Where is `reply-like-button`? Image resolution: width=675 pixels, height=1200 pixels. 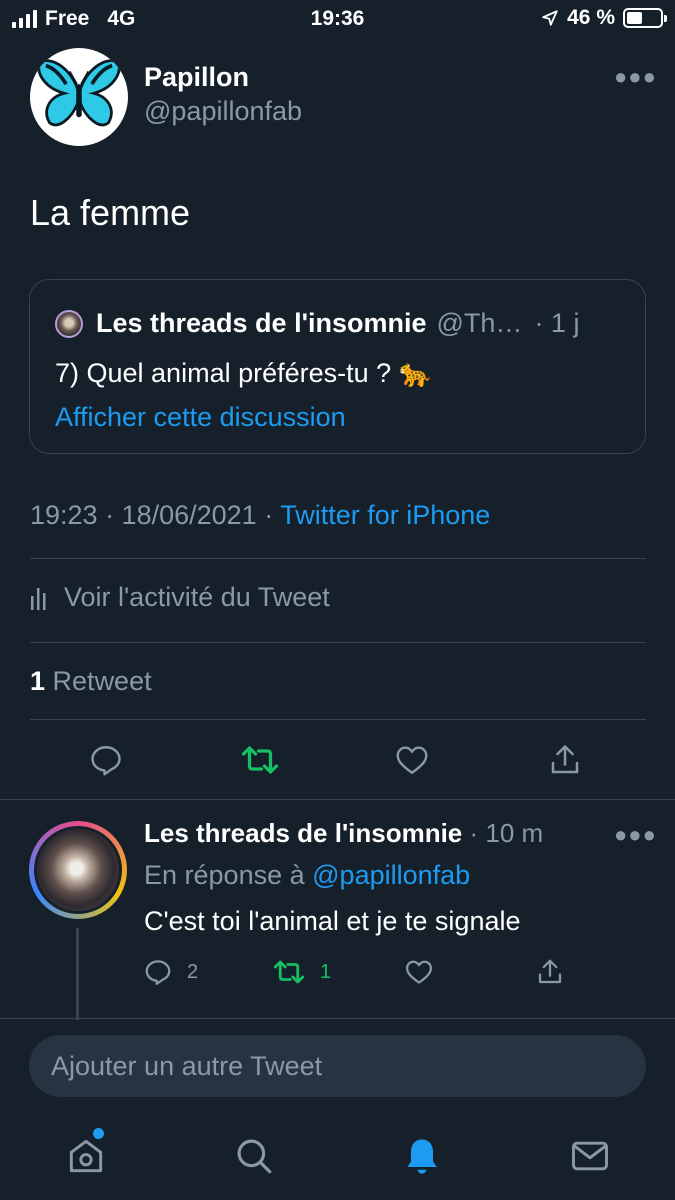
reply-like-button is located at coordinates (419, 972).